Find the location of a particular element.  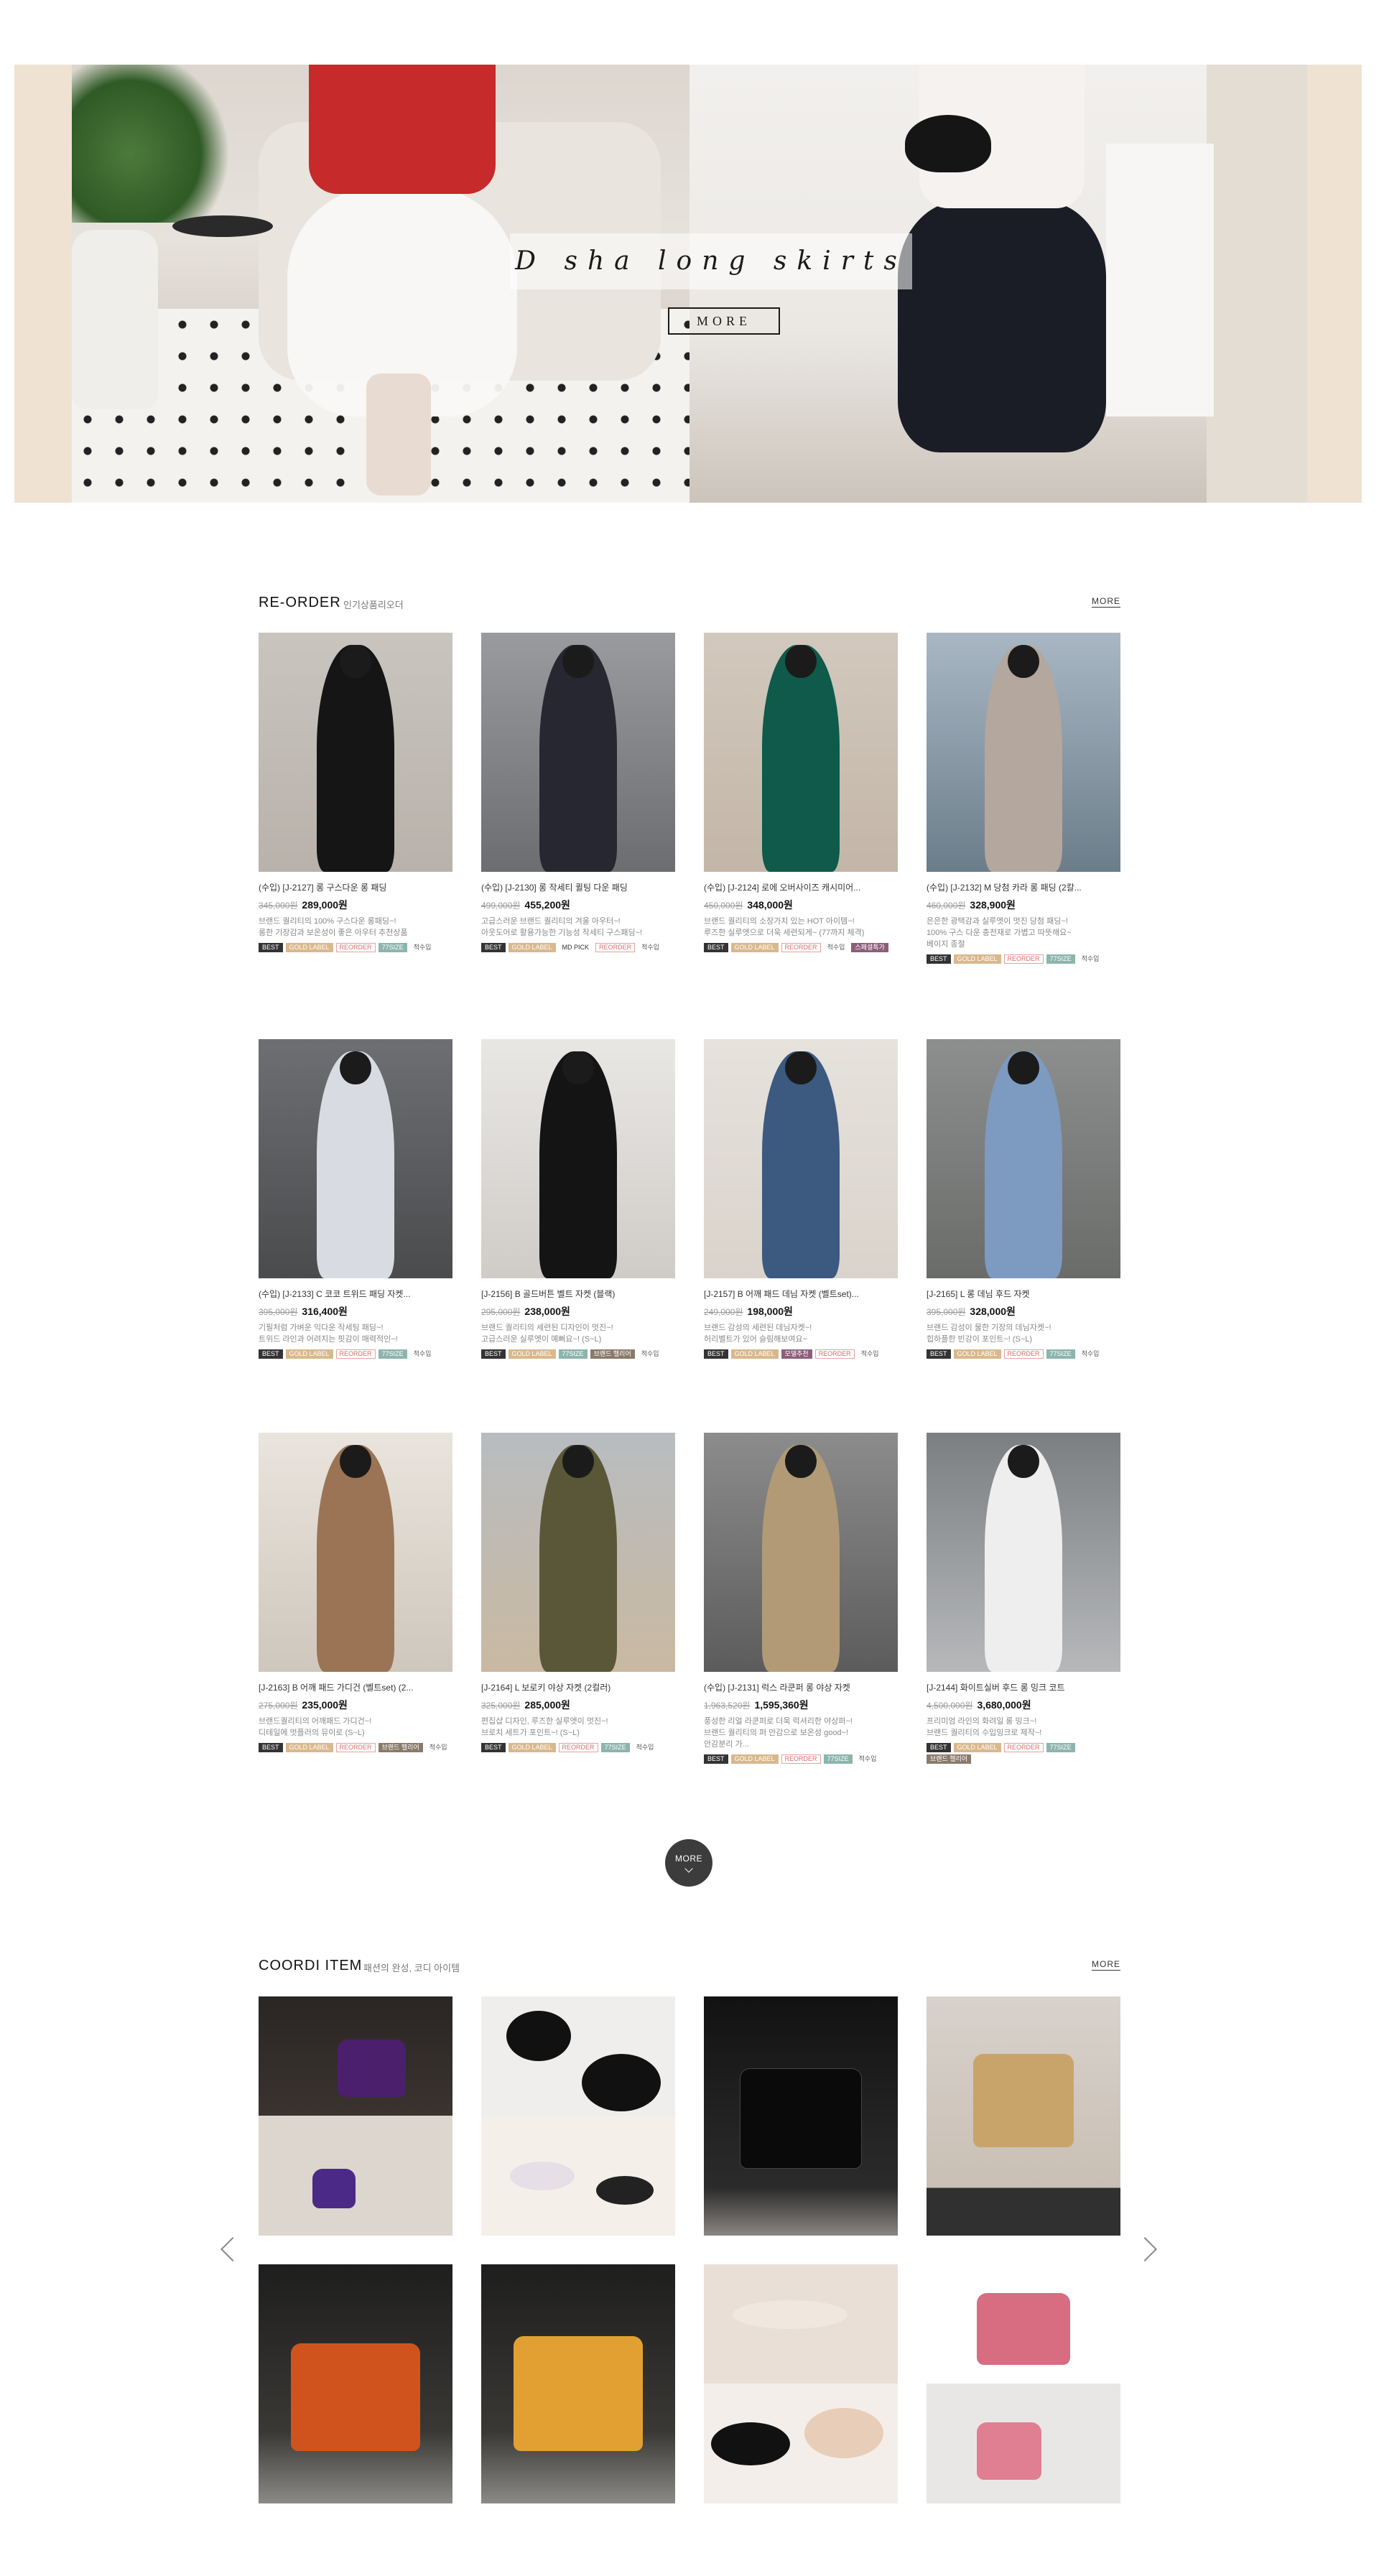

hero-model-red-jacket is located at coordinates (403, 129).